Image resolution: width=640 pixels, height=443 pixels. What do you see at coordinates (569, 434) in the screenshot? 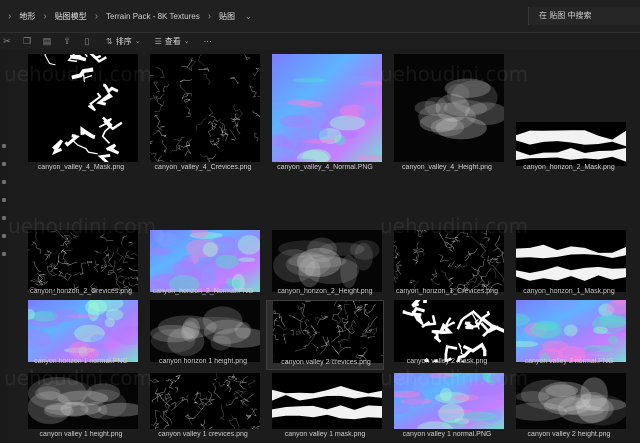
I see `file-name: canyon valley 2 height.png` at bounding box center [569, 434].